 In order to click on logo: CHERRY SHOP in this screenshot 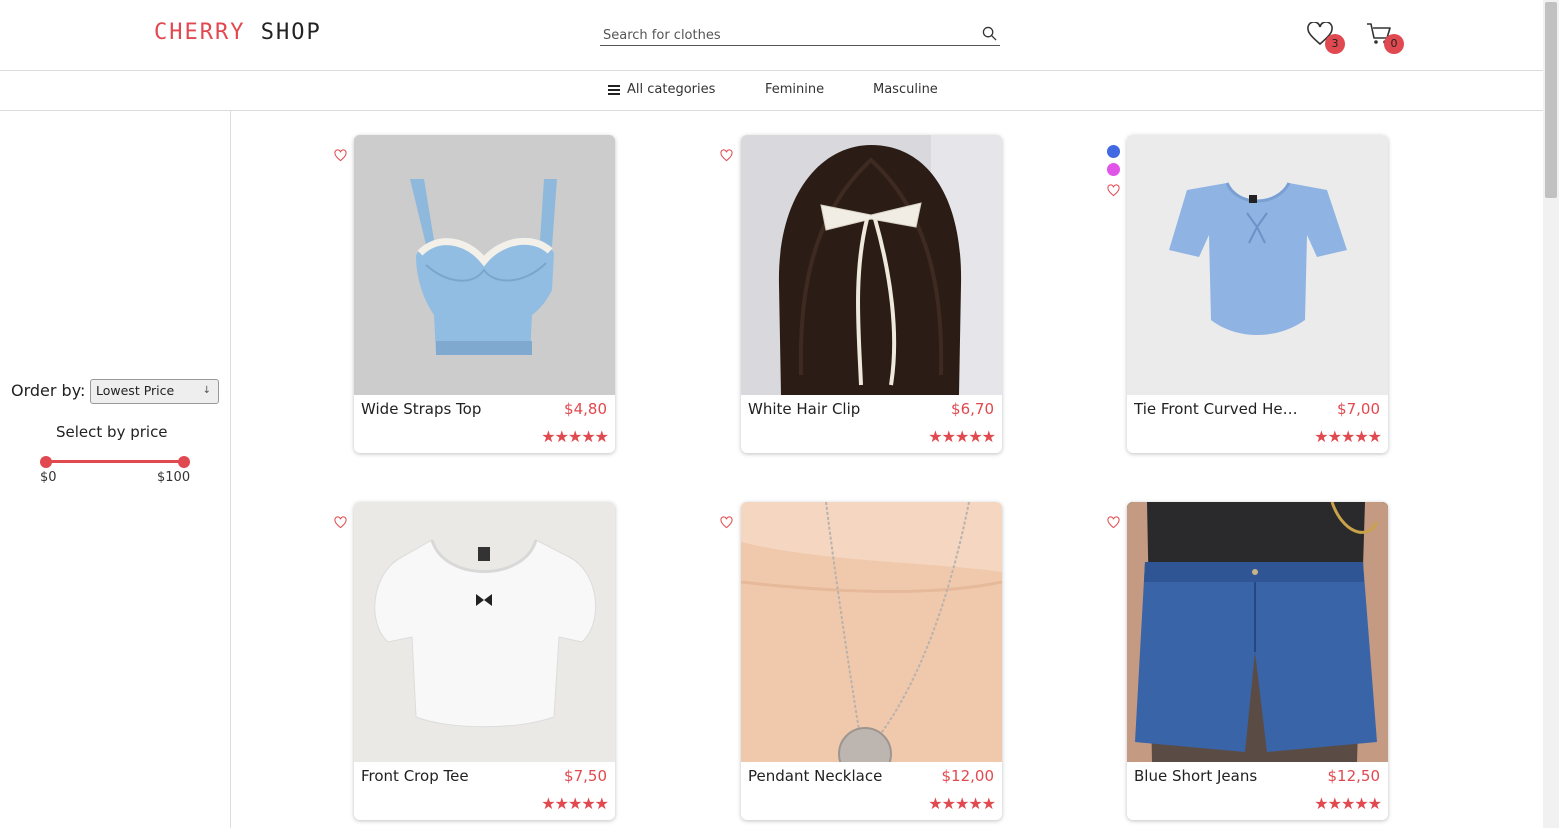, I will do `click(238, 32)`.